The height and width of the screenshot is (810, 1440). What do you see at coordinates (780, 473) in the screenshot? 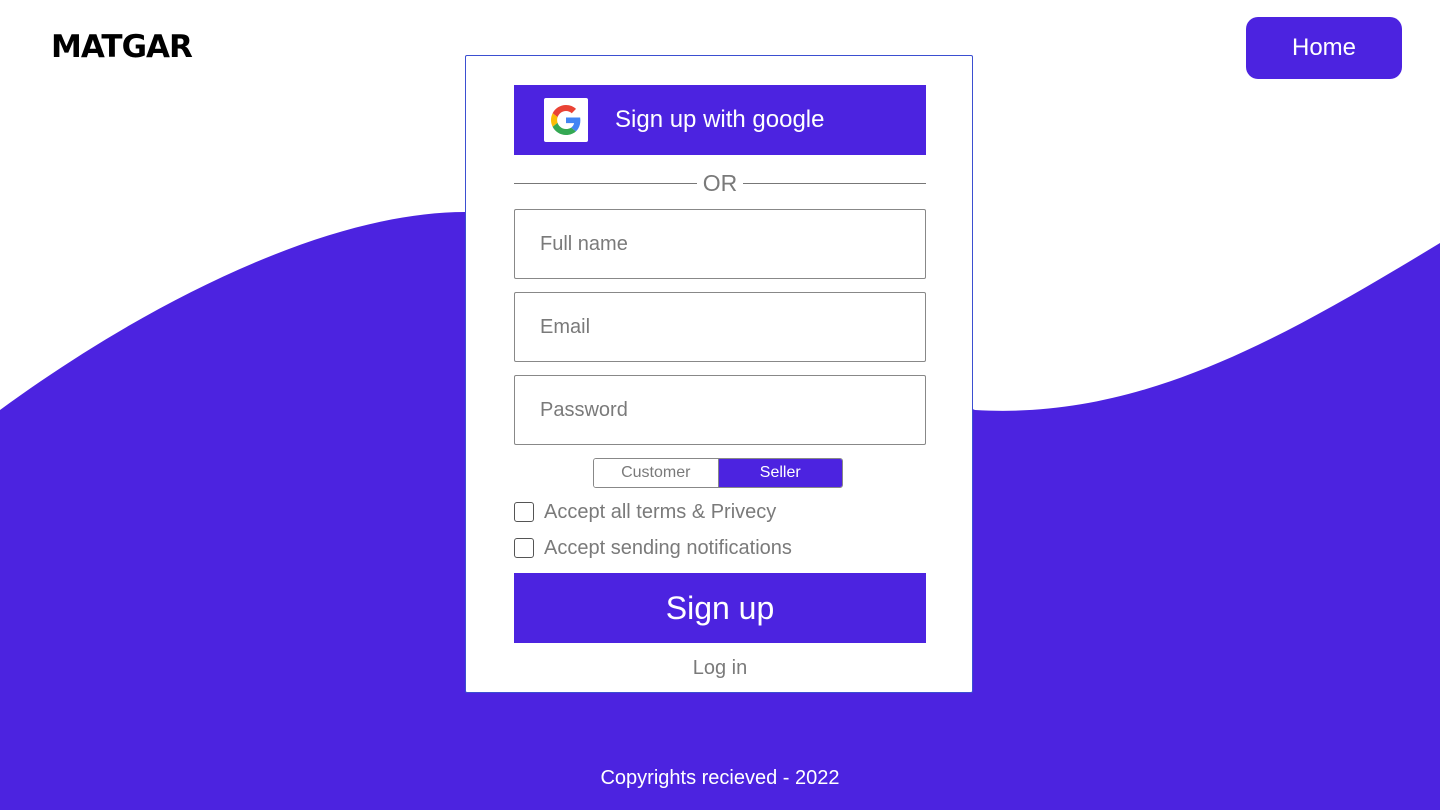
I see `role-option-seller: Seller` at bounding box center [780, 473].